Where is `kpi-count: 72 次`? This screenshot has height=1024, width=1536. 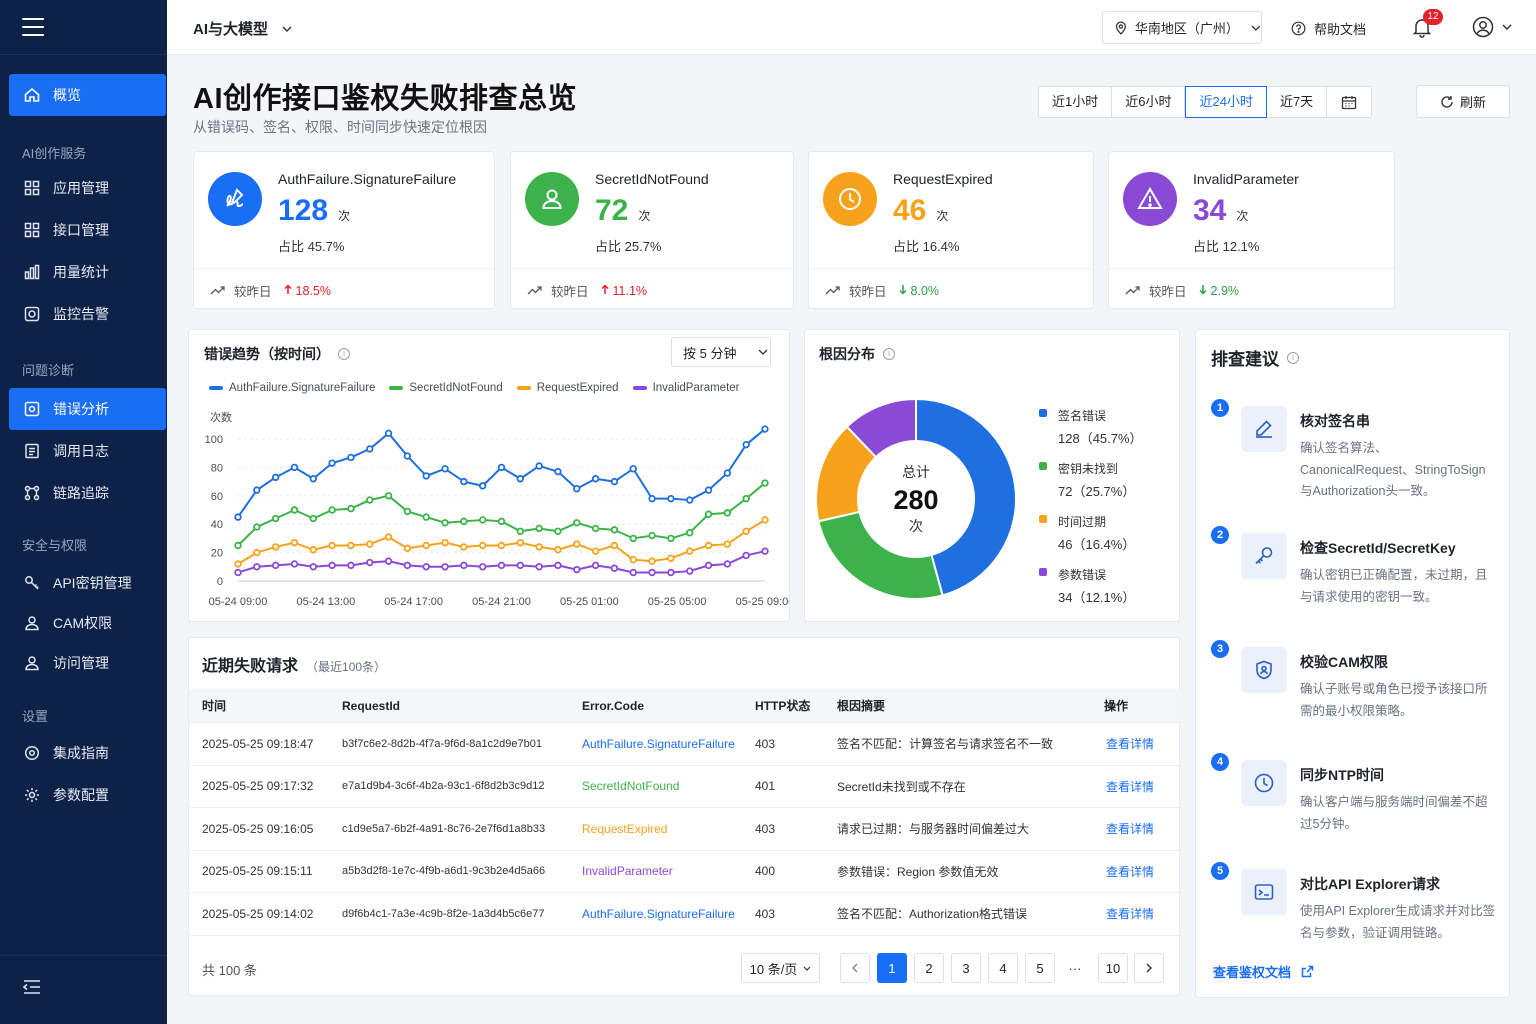
kpi-count: 72 次 is located at coordinates (622, 211).